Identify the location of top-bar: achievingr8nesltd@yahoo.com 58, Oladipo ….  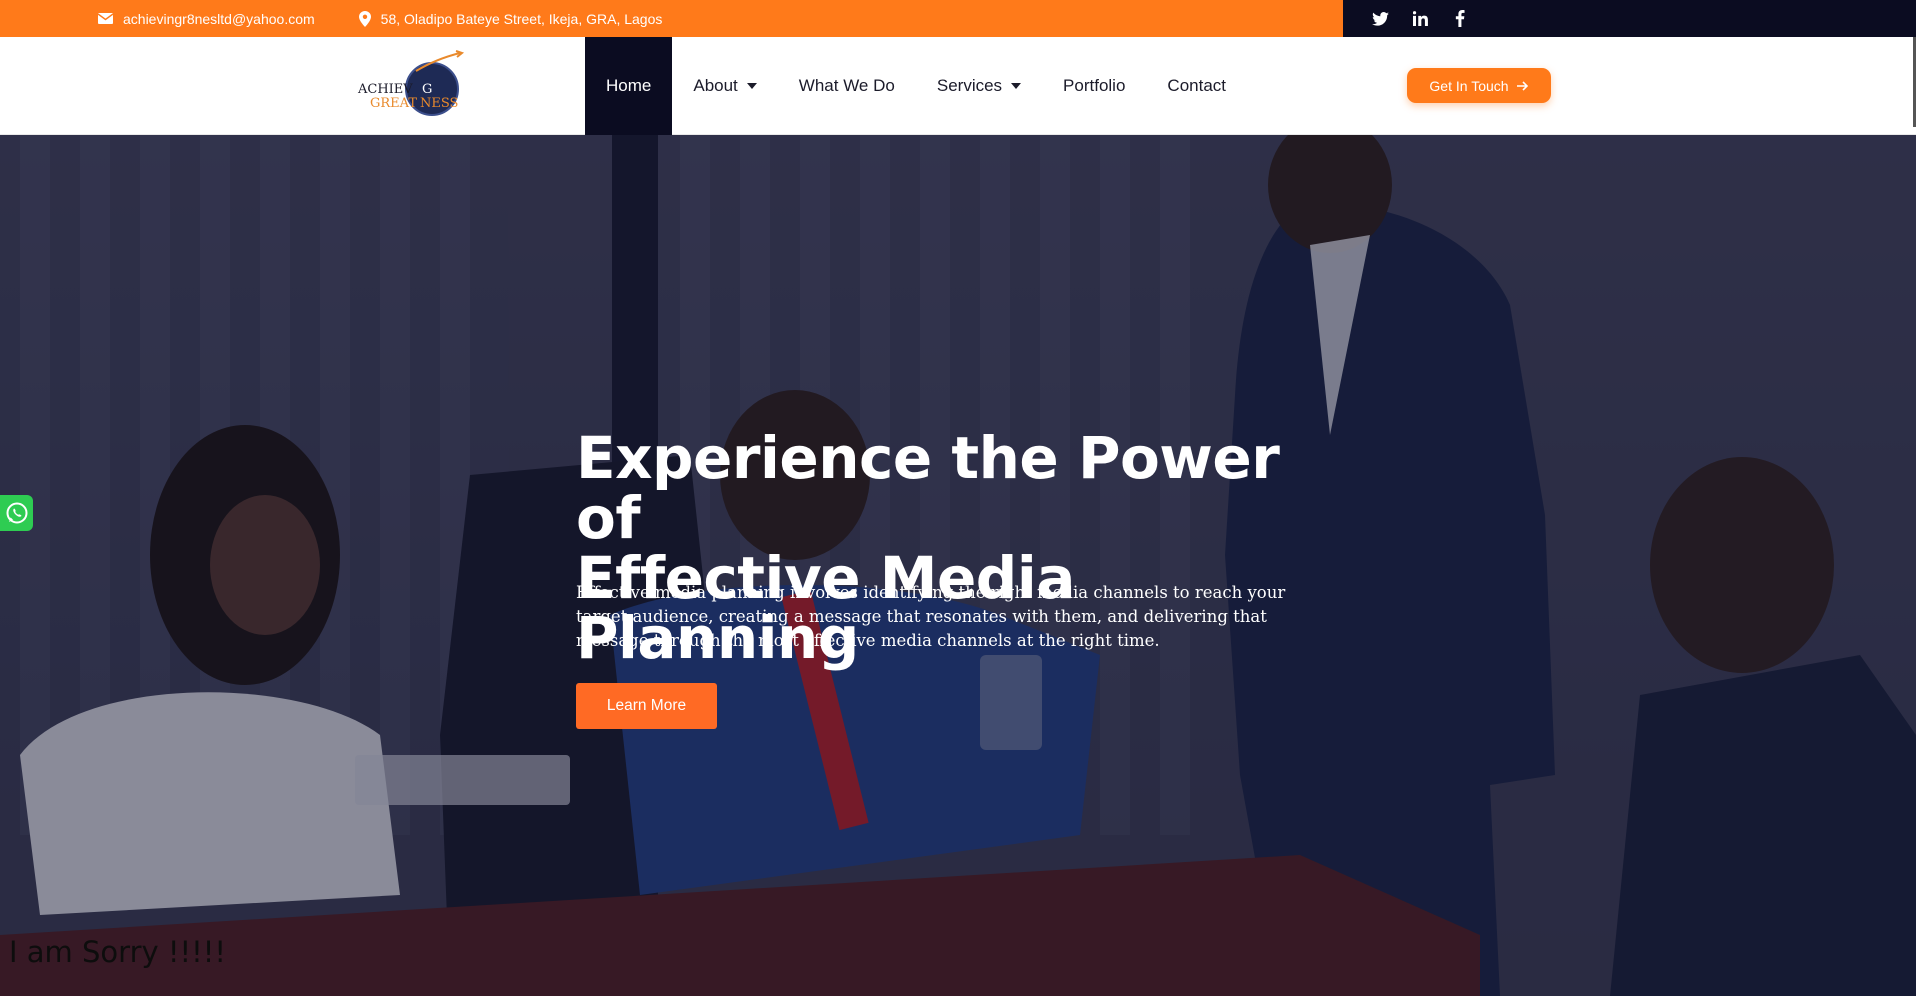
(958, 18).